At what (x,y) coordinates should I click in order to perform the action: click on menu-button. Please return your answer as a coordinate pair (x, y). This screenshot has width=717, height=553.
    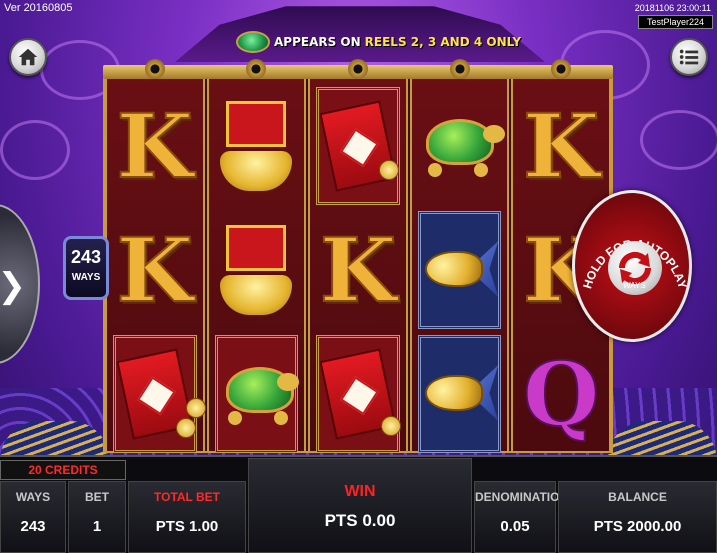
    Looking at the image, I should click on (689, 57).